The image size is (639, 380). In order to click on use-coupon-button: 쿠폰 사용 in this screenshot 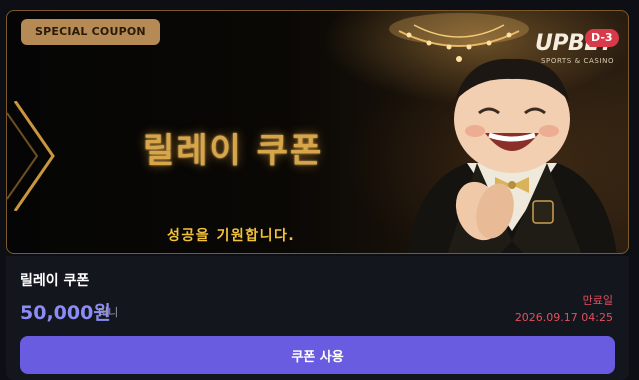, I will do `click(317, 355)`.